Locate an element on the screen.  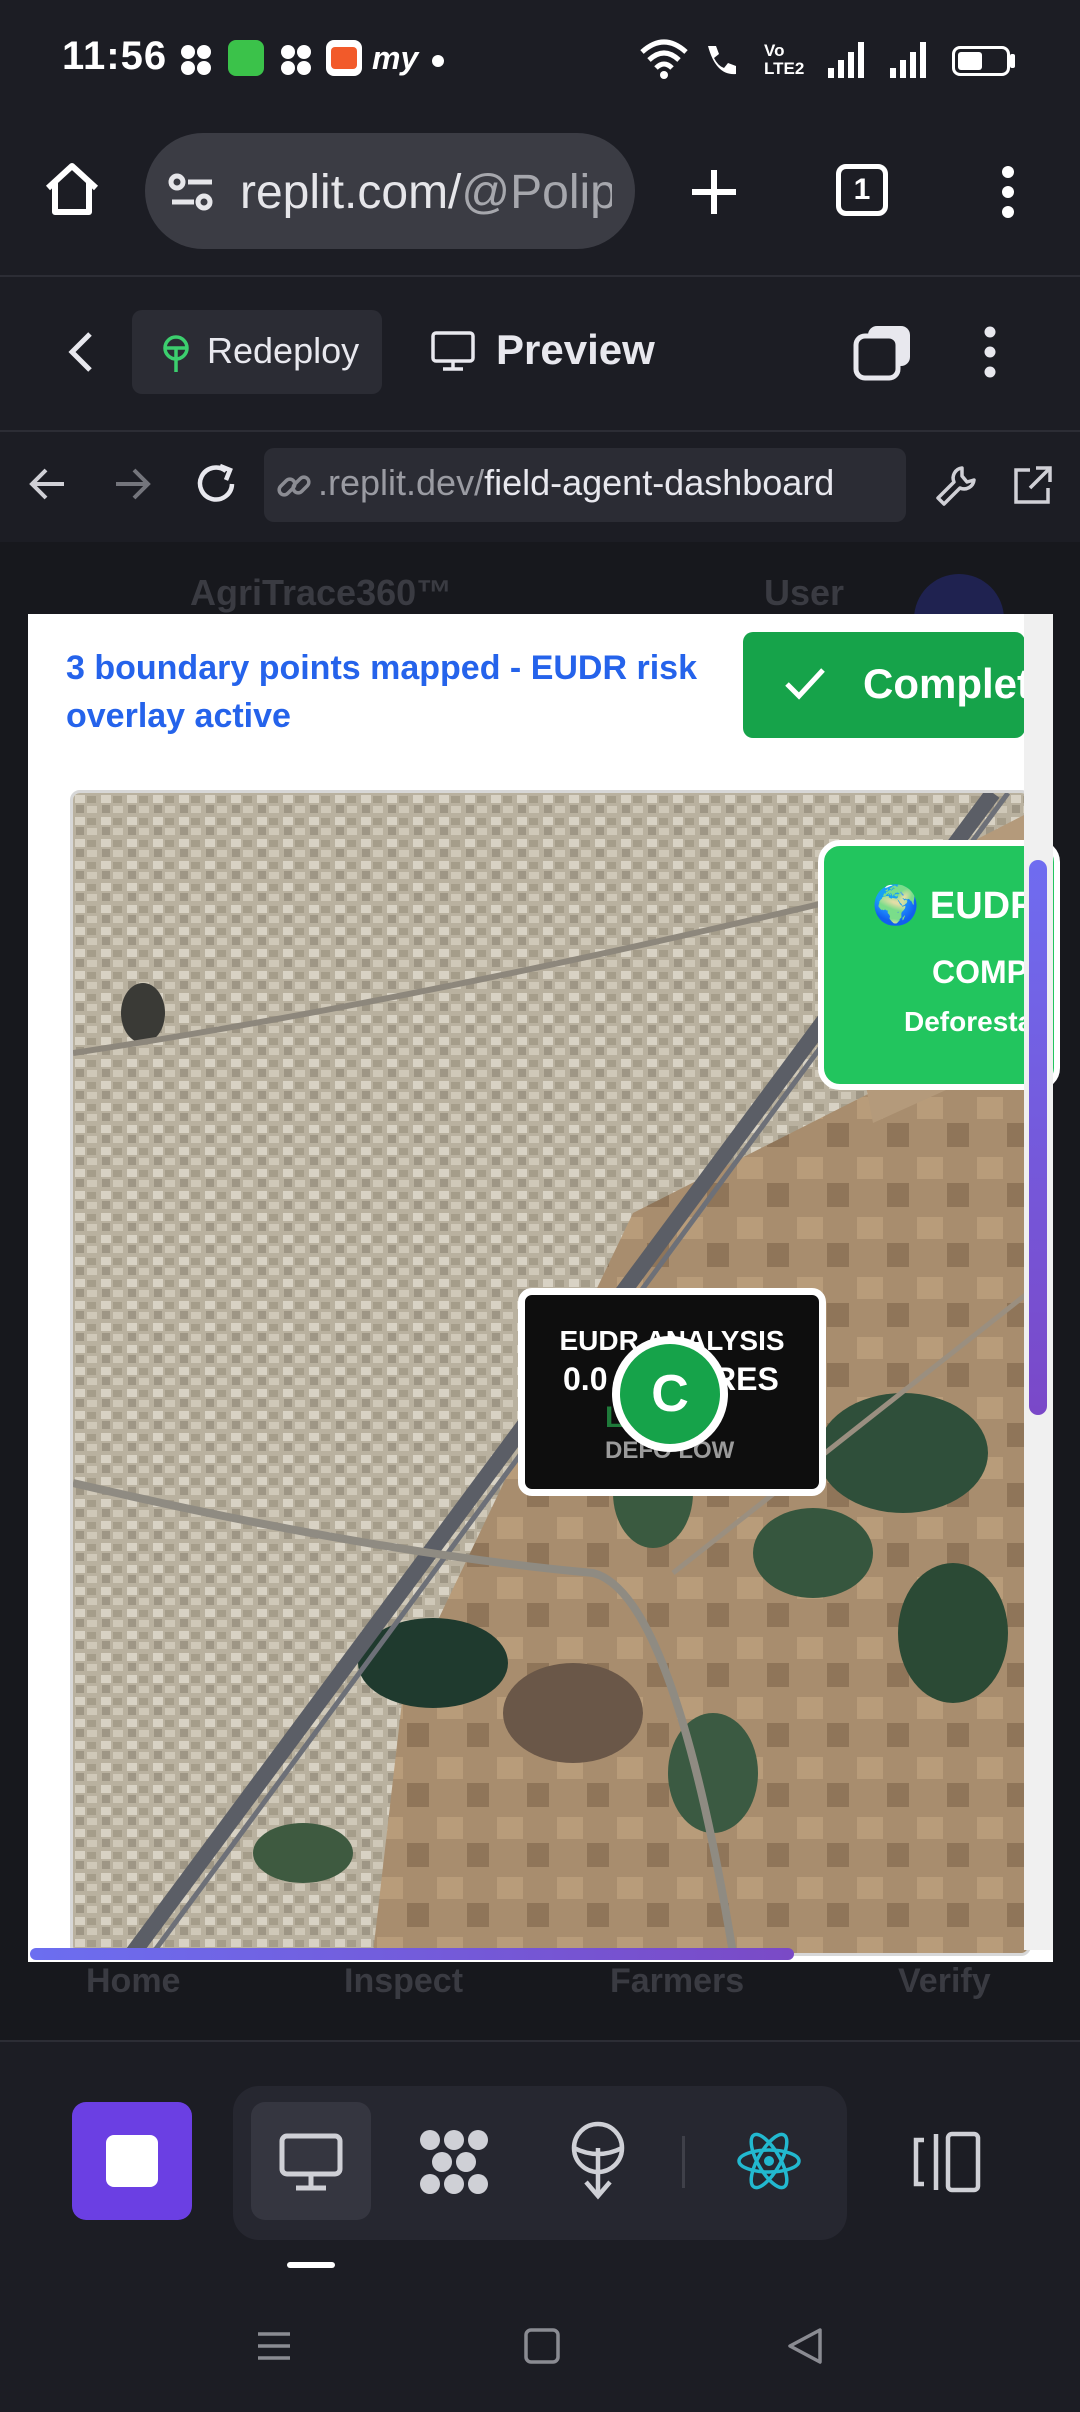
deployments-icon is located at coordinates (598, 2160).